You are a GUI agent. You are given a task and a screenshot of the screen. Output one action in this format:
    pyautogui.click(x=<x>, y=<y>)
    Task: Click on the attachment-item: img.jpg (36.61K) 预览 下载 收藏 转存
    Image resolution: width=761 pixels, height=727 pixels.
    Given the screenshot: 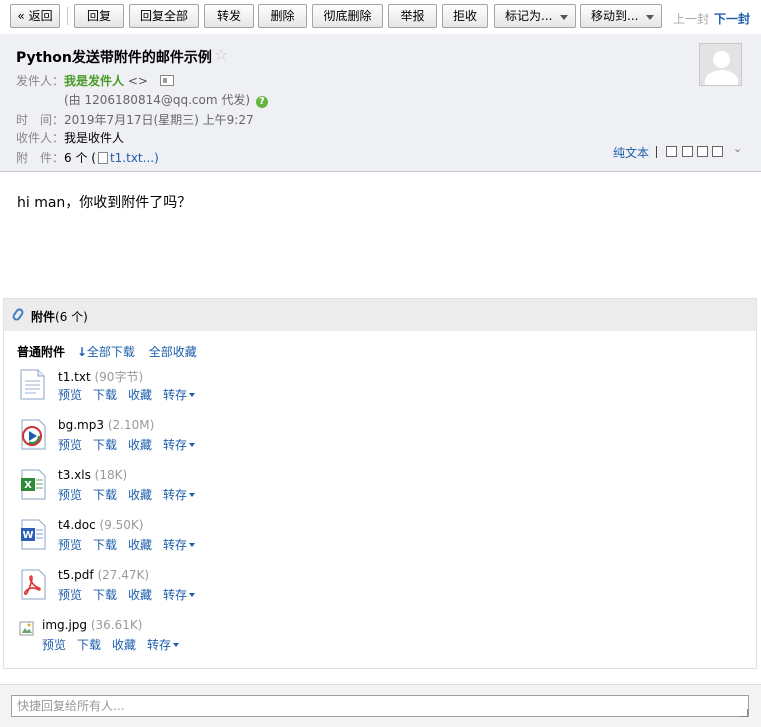 What is the action you would take?
    pyautogui.click(x=379, y=640)
    